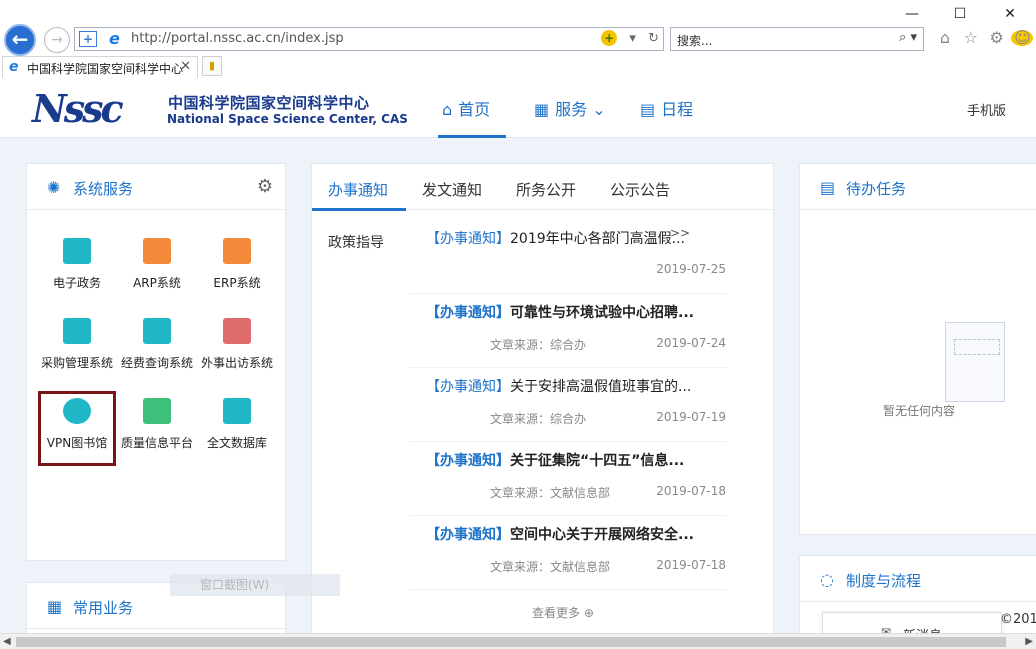 The width and height of the screenshot is (1036, 649). Describe the element at coordinates (546, 189) in the screenshot. I see `tab-public: 所务公开` at that location.